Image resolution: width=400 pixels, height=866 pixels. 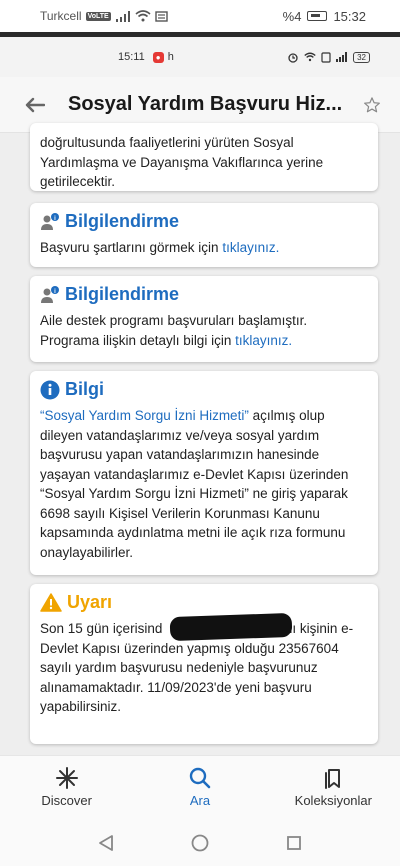 What do you see at coordinates (66, 800) in the screenshot?
I see `nav-discover-label: Discover` at bounding box center [66, 800].